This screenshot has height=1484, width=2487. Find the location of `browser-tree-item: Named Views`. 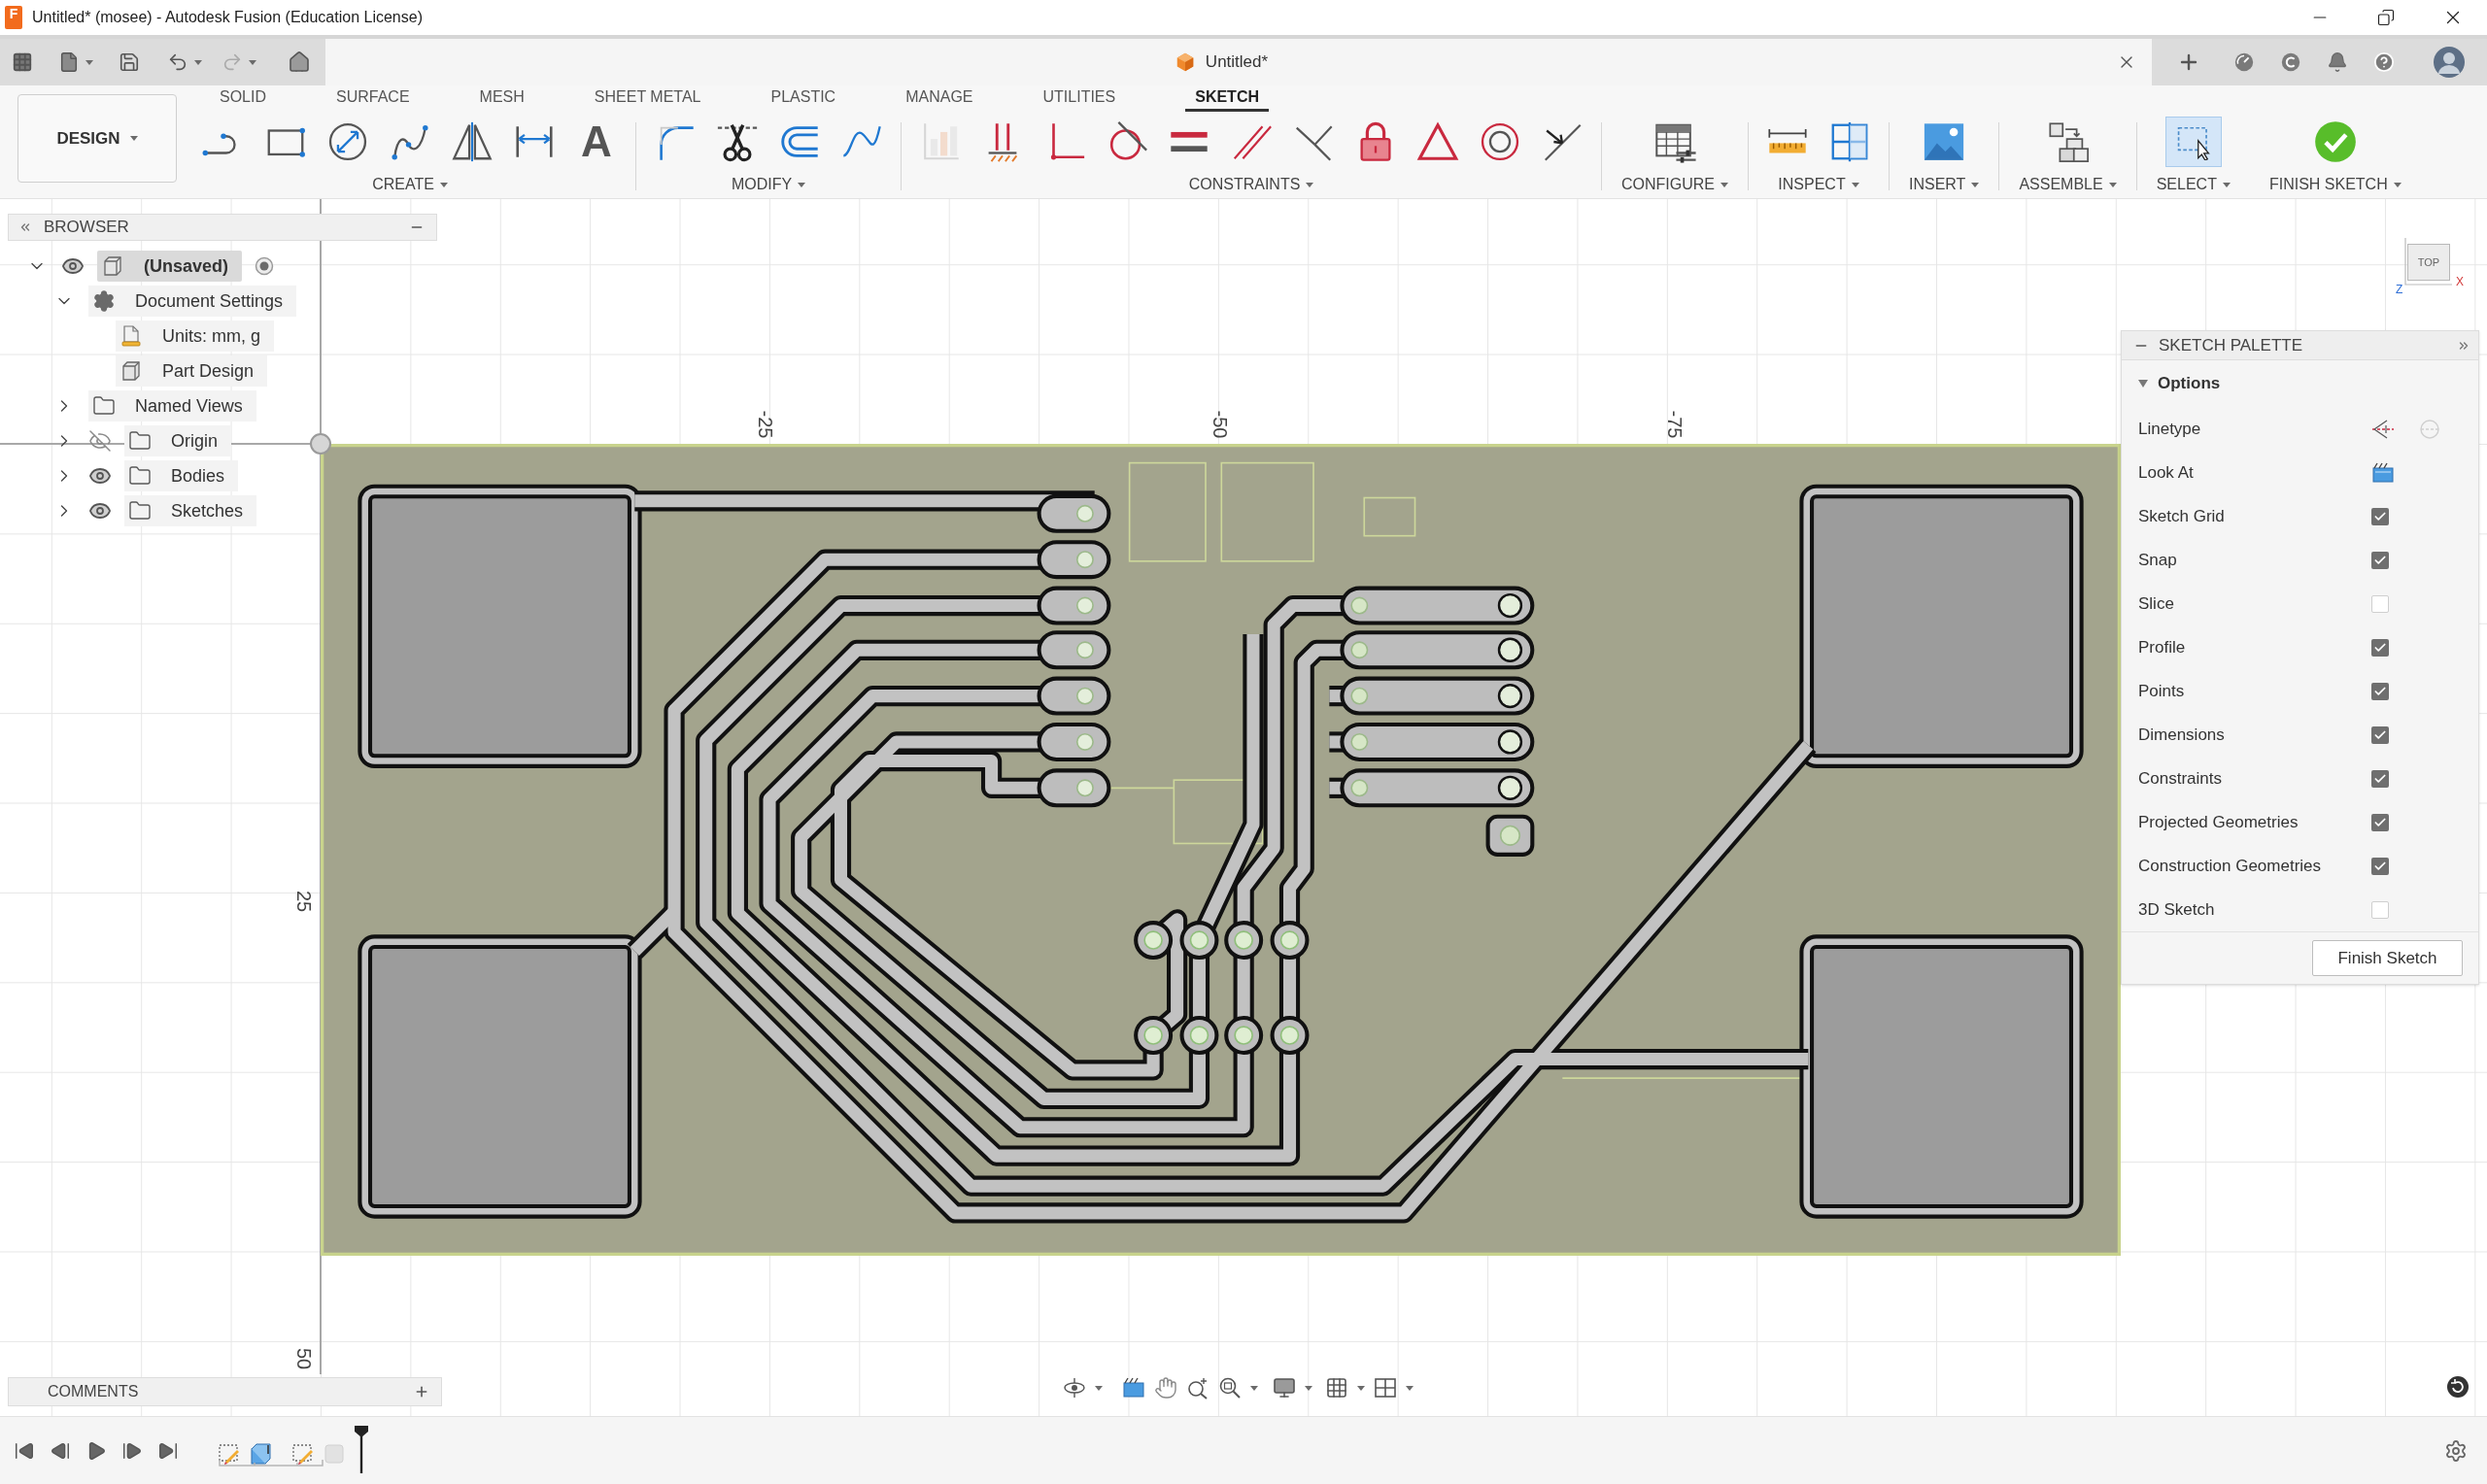

browser-tree-item: Named Views is located at coordinates (172, 406).